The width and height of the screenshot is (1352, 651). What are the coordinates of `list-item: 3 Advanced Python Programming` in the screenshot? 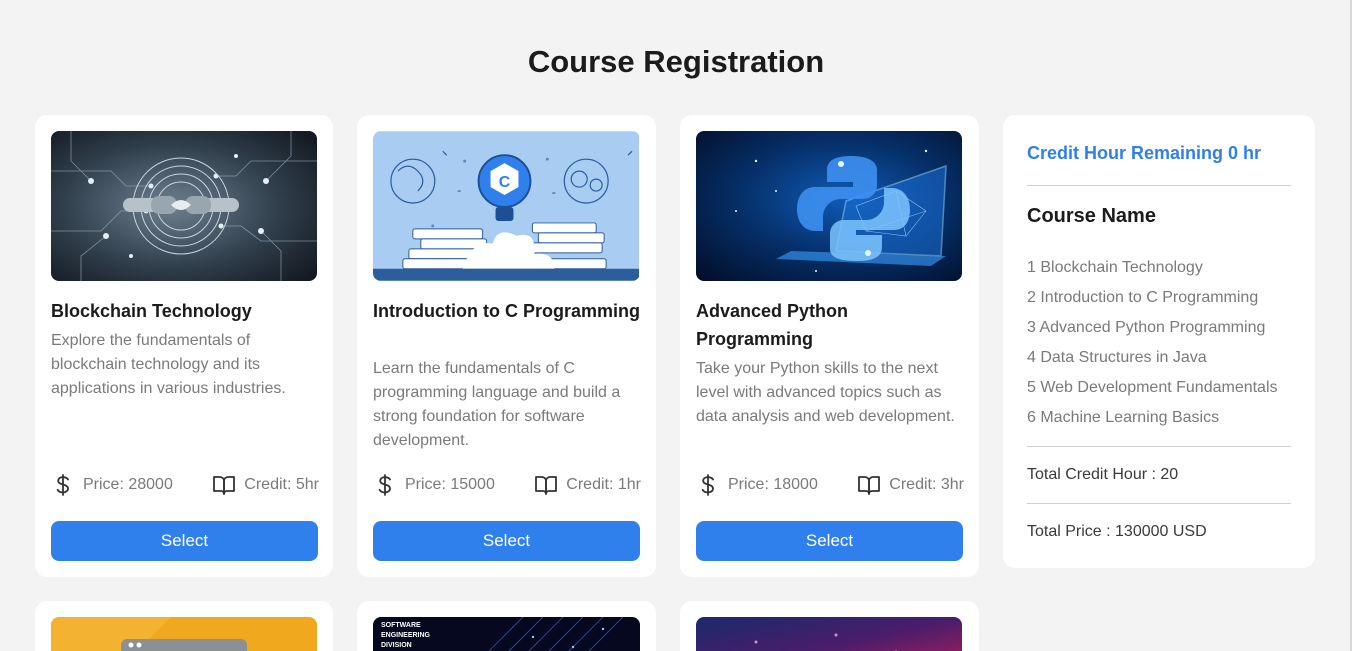 It's located at (1146, 327).